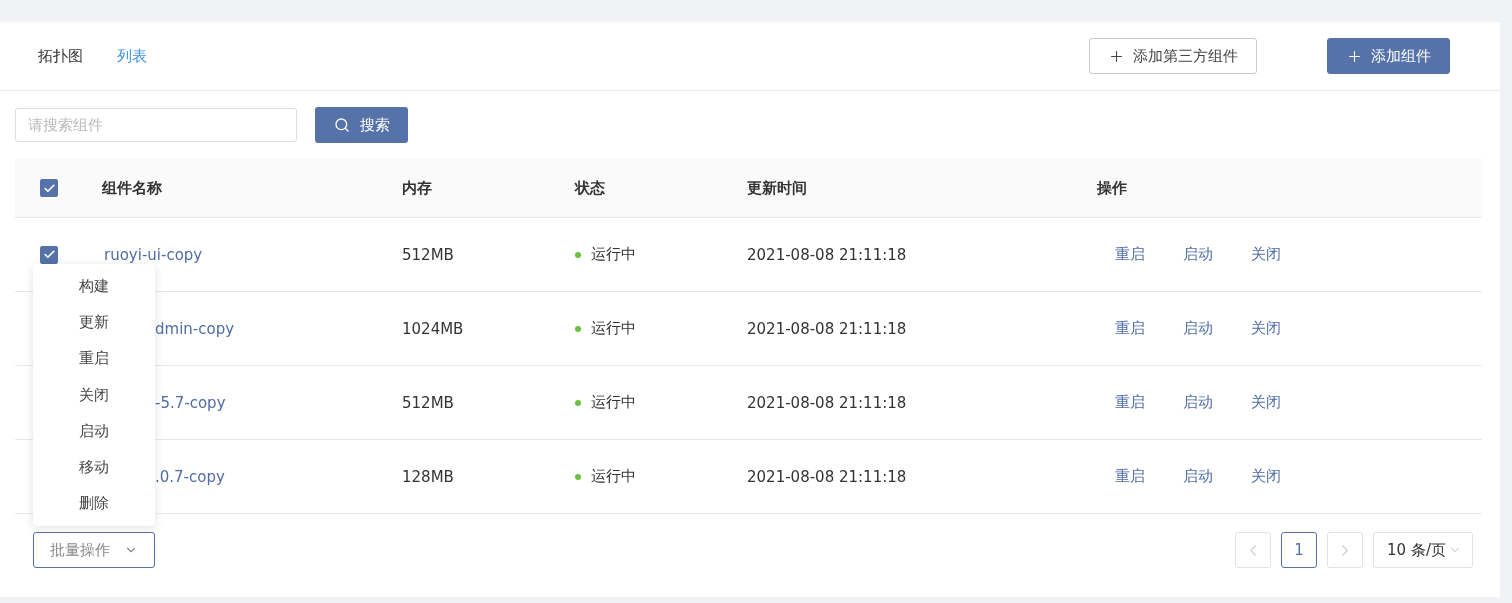 Image resolution: width=1512 pixels, height=603 pixels. What do you see at coordinates (590, 188) in the screenshot?
I see `column-header: 状态` at bounding box center [590, 188].